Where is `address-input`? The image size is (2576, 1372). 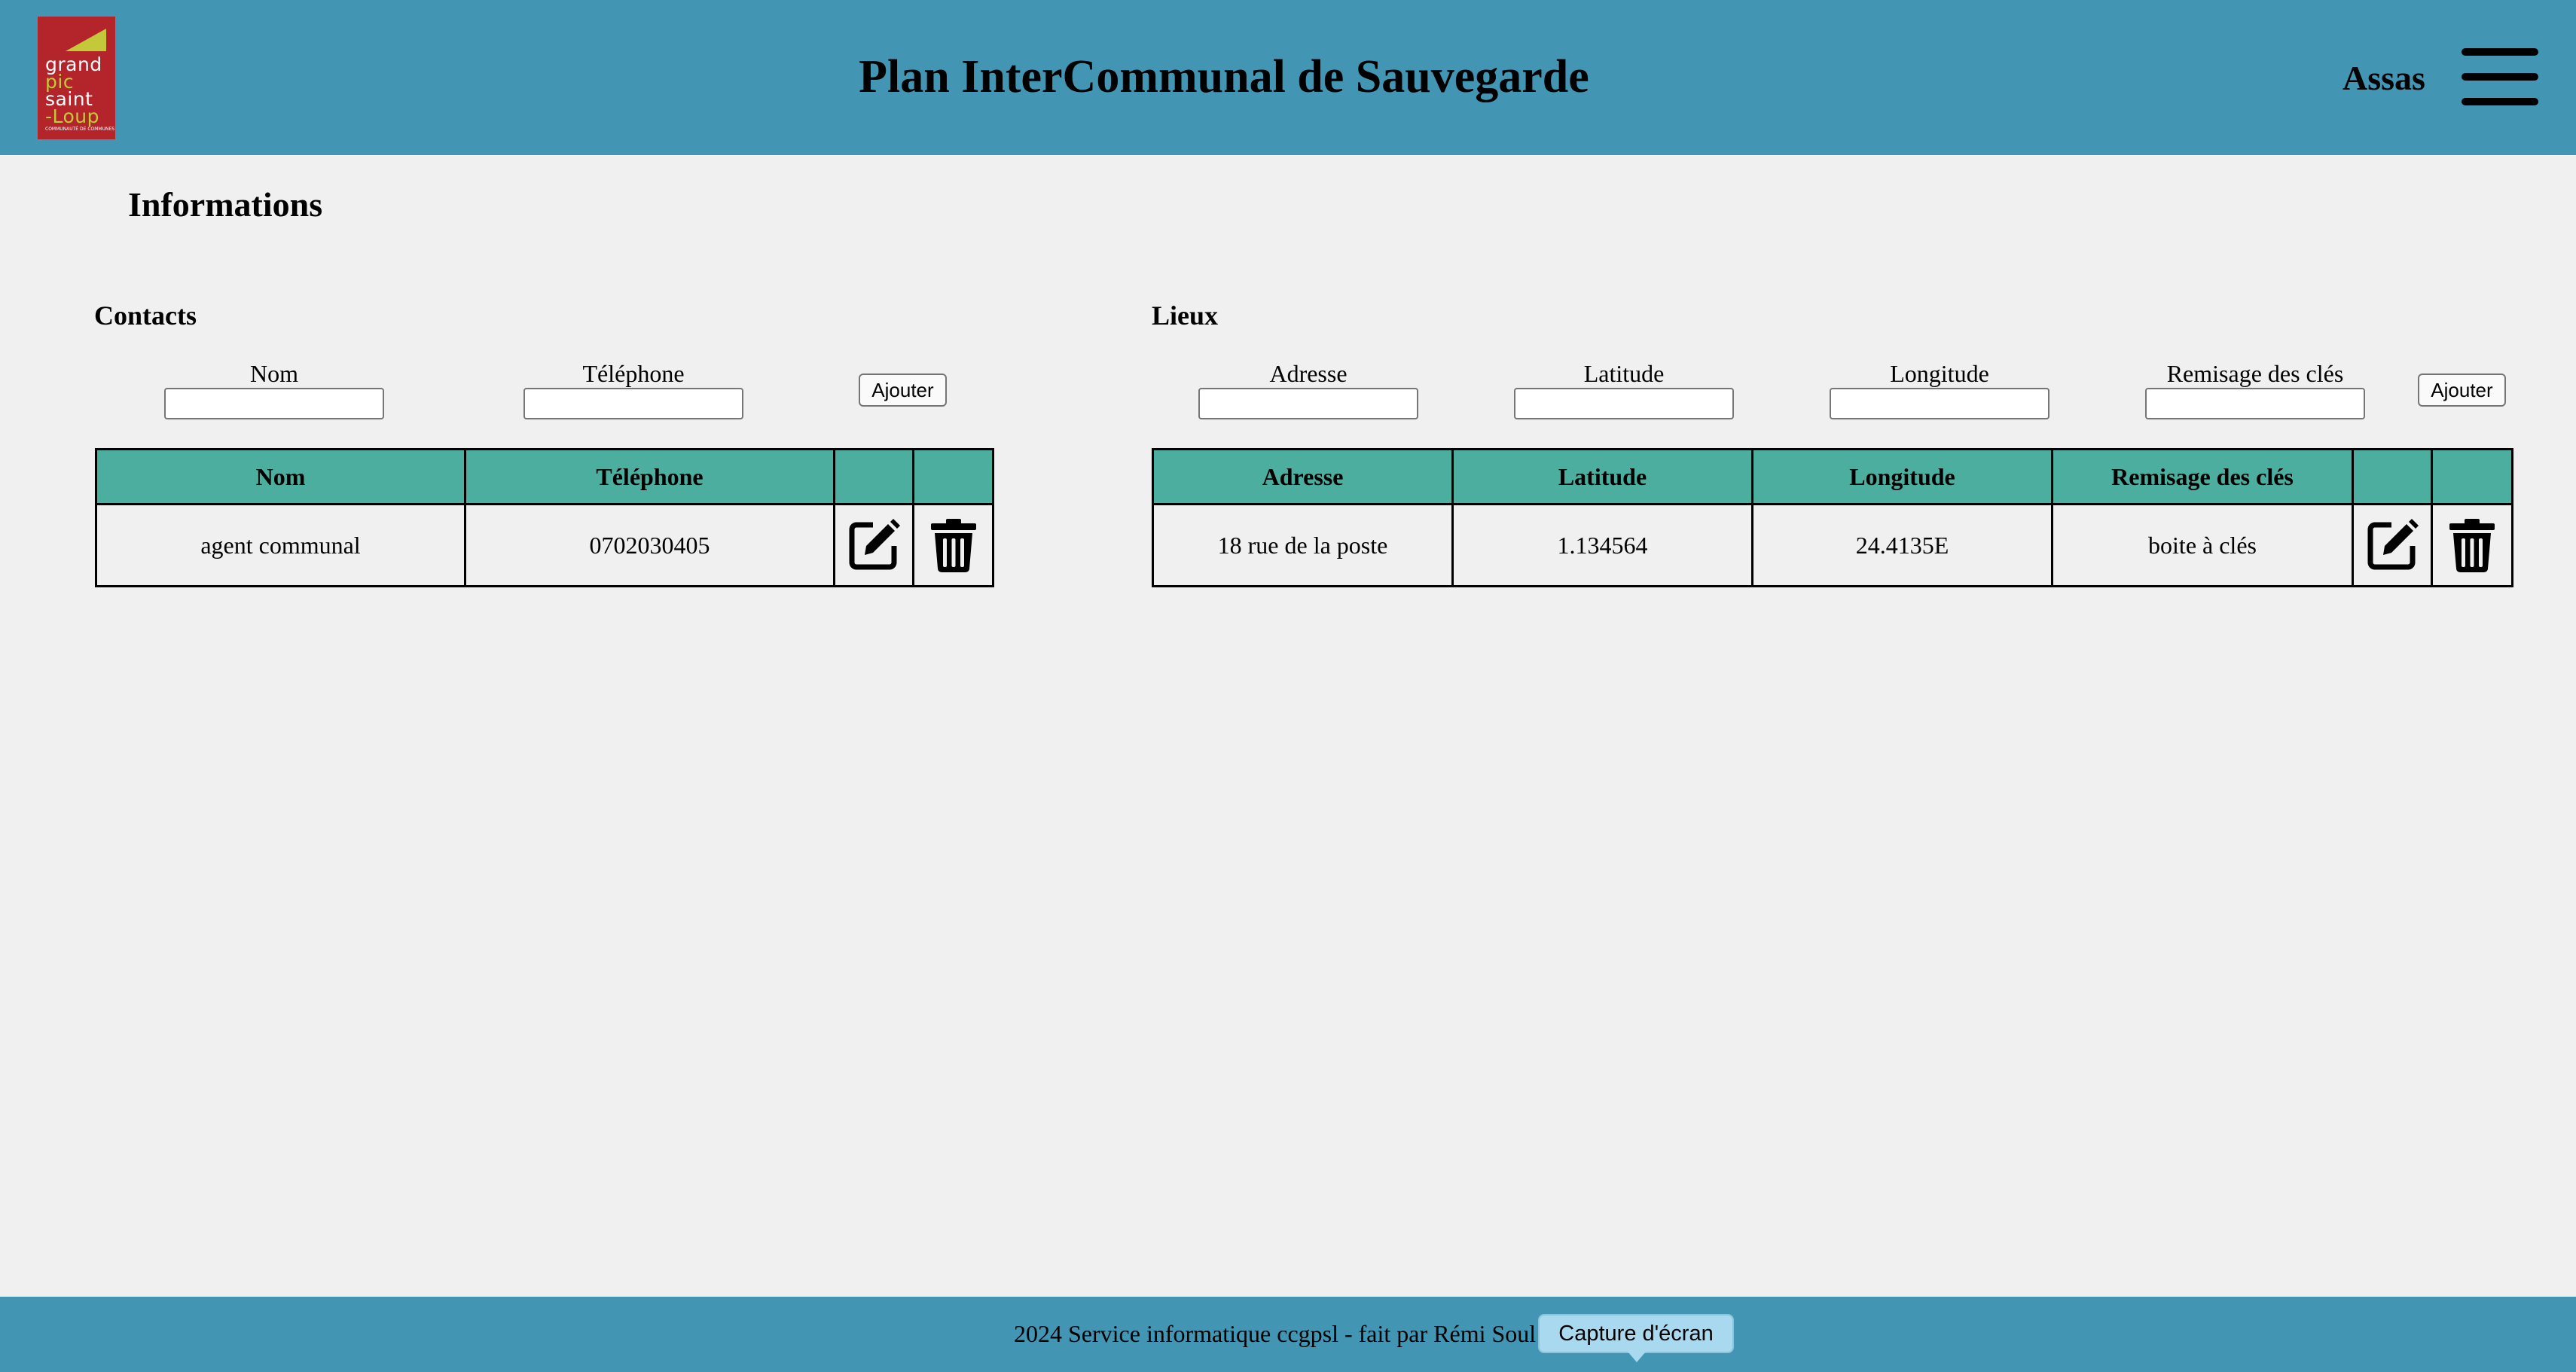
address-input is located at coordinates (1308, 403).